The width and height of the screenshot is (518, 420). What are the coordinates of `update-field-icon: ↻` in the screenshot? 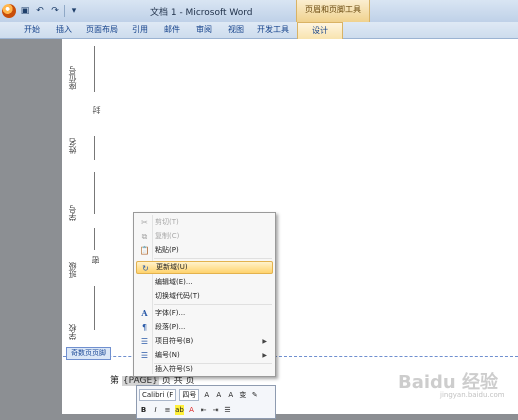 It's located at (145, 268).